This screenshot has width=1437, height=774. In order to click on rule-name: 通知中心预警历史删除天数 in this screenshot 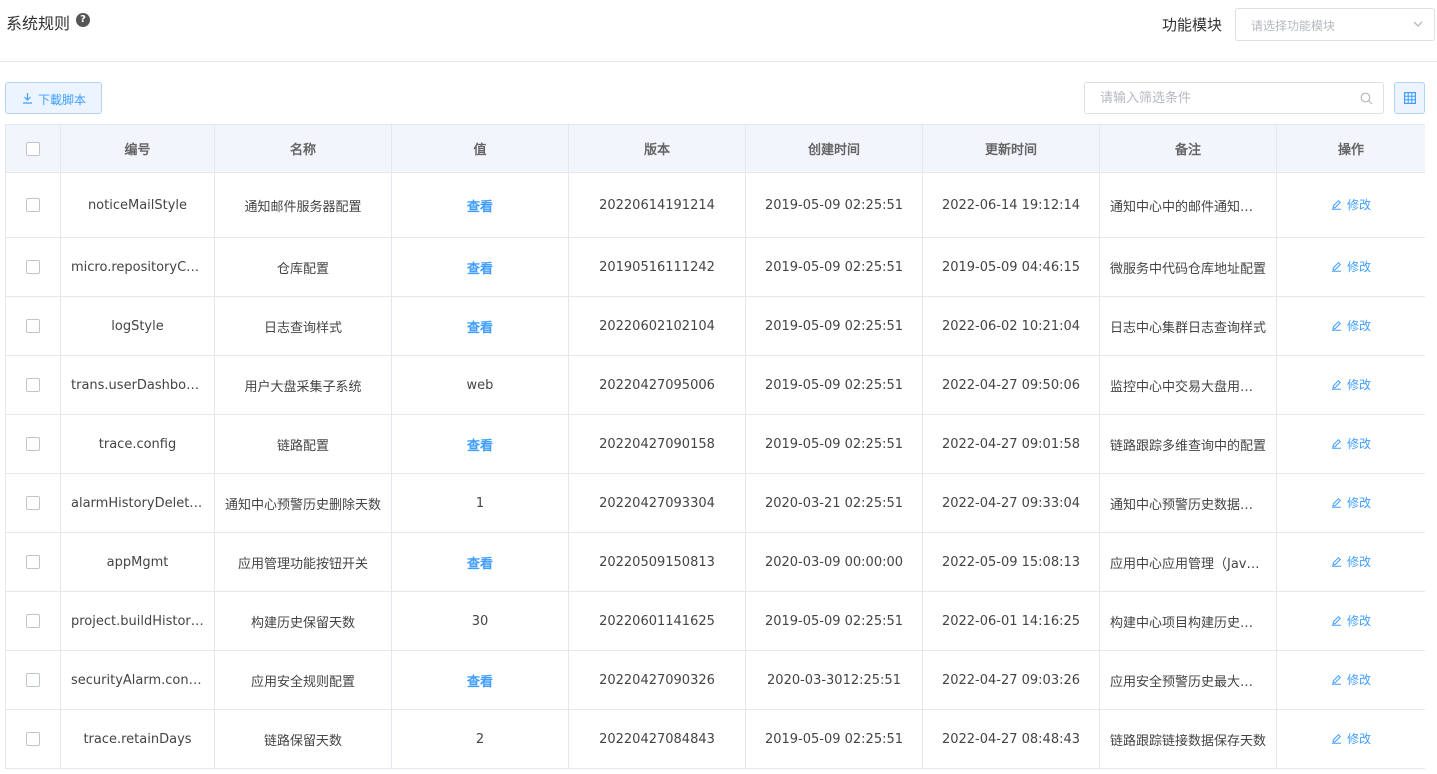, I will do `click(303, 503)`.